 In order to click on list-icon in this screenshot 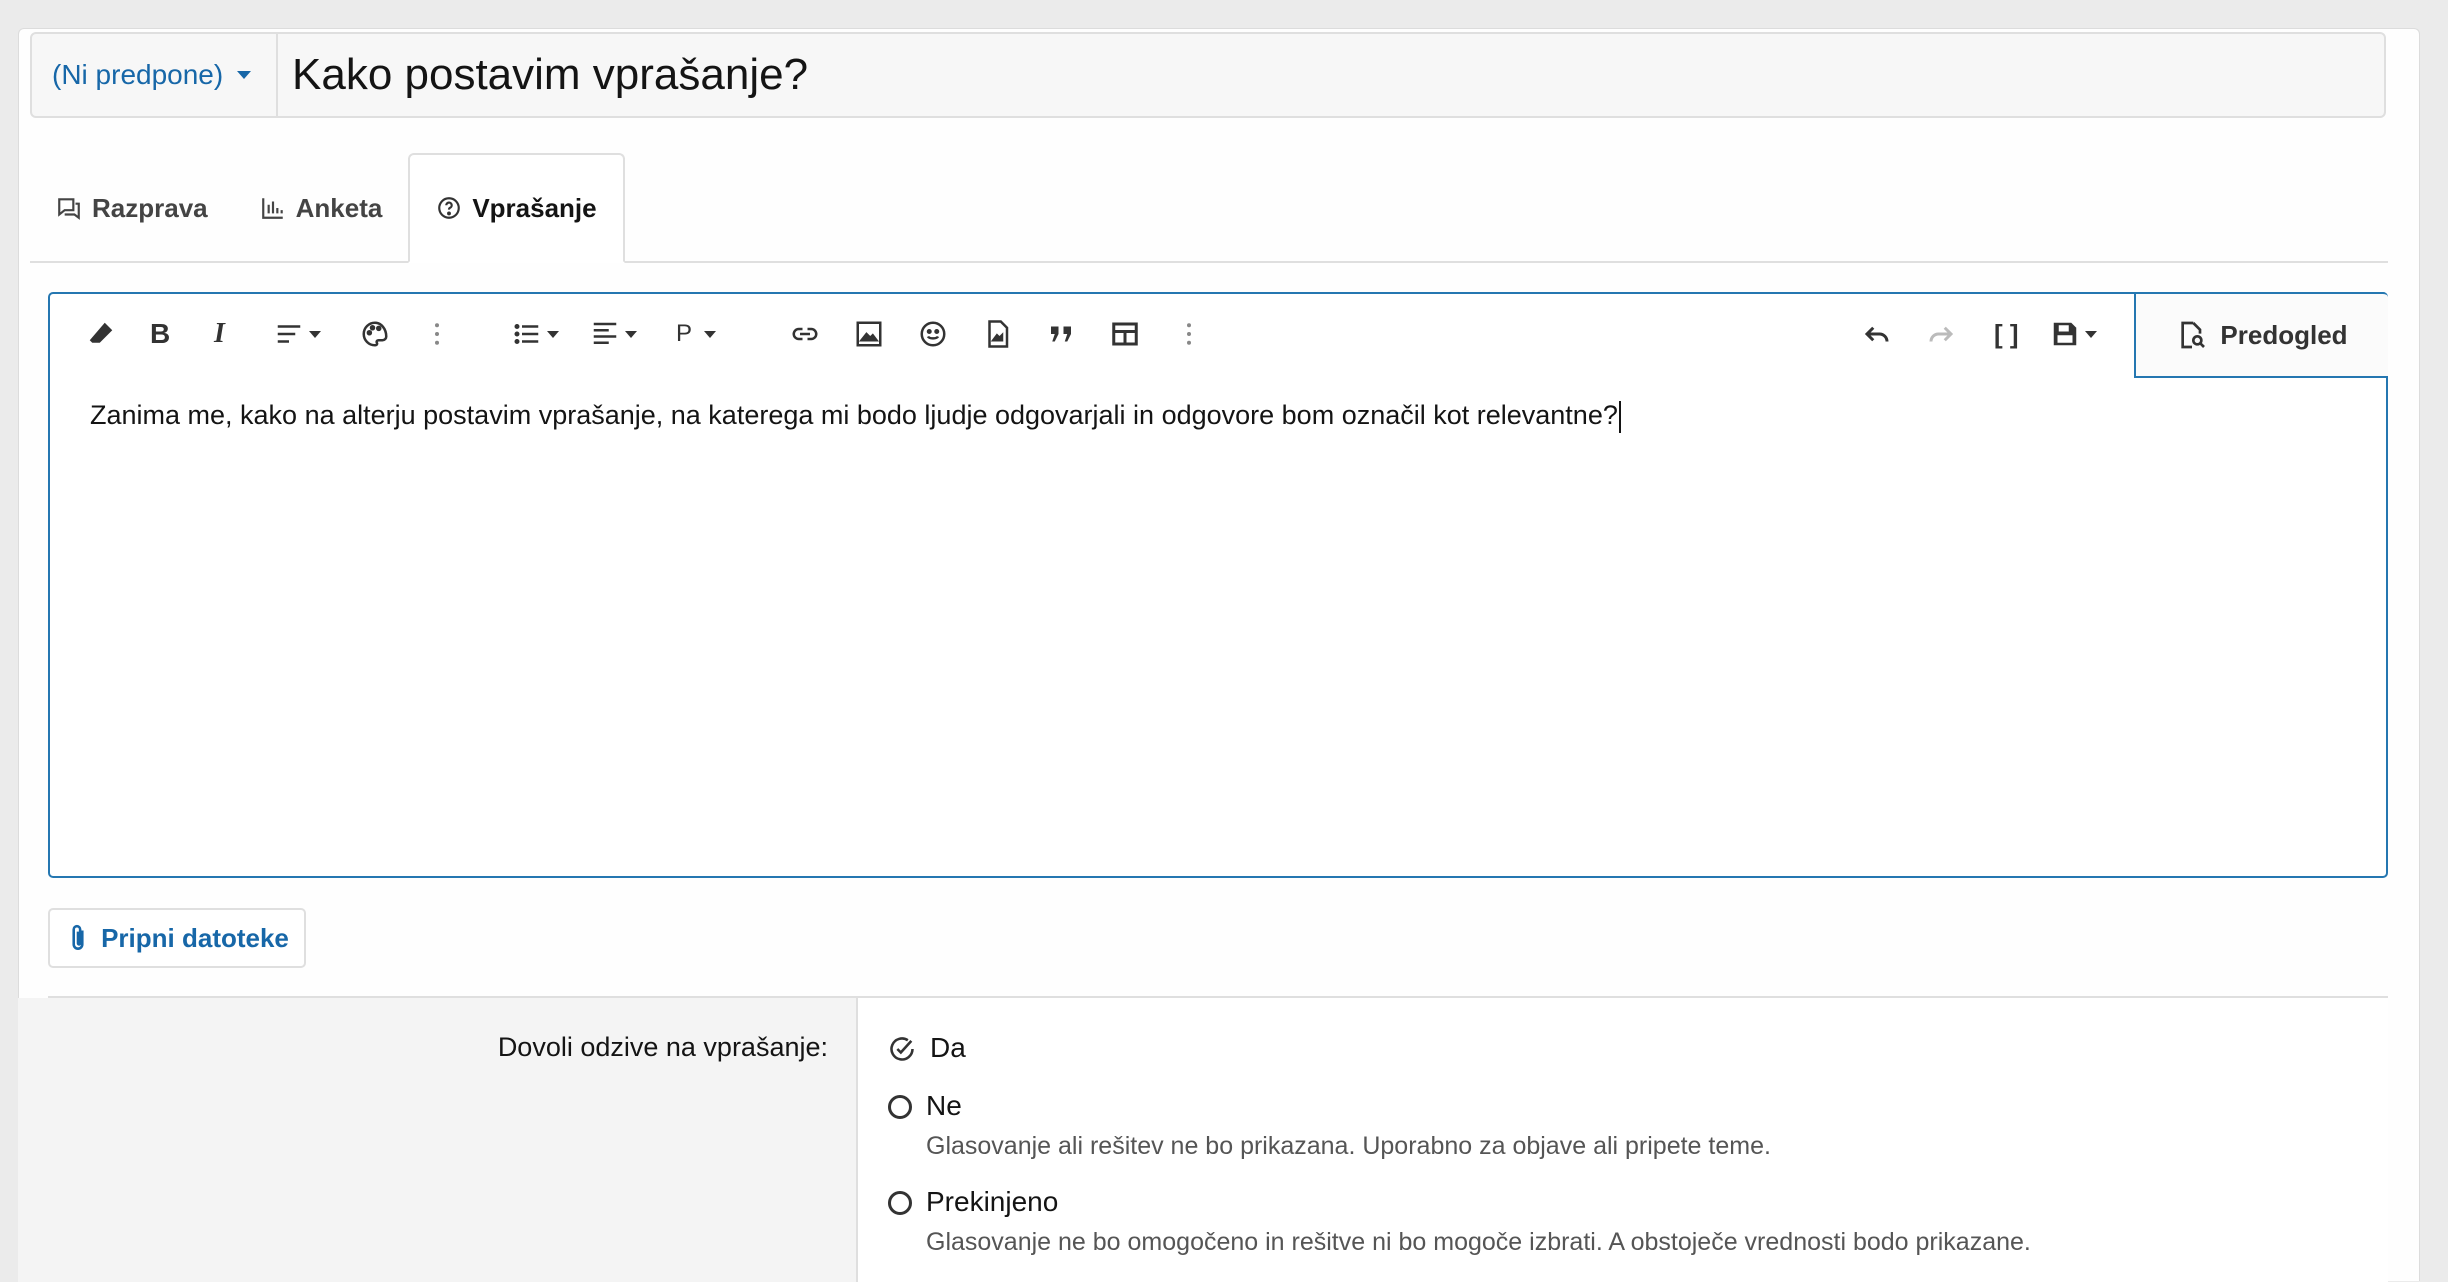, I will do `click(526, 334)`.